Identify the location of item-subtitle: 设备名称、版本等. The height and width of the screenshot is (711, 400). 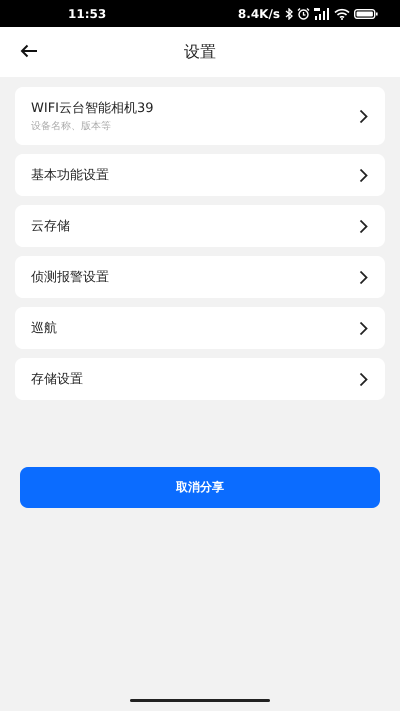
(71, 126).